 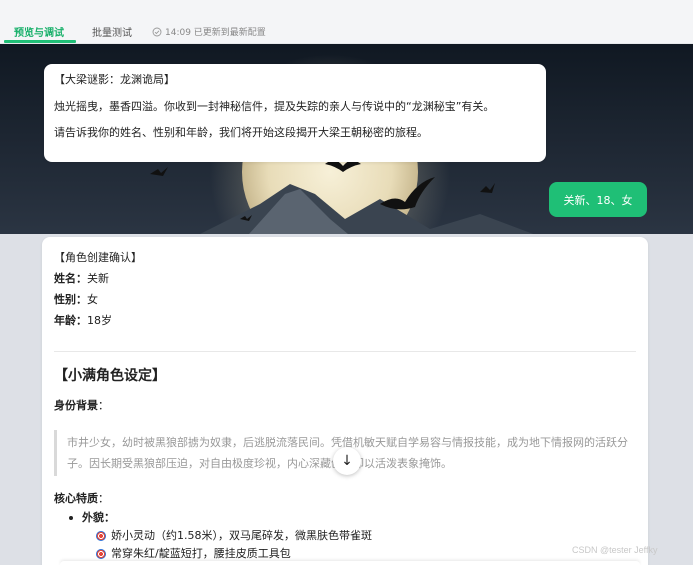 I want to click on field-gender-value: 女, so click(x=92, y=299).